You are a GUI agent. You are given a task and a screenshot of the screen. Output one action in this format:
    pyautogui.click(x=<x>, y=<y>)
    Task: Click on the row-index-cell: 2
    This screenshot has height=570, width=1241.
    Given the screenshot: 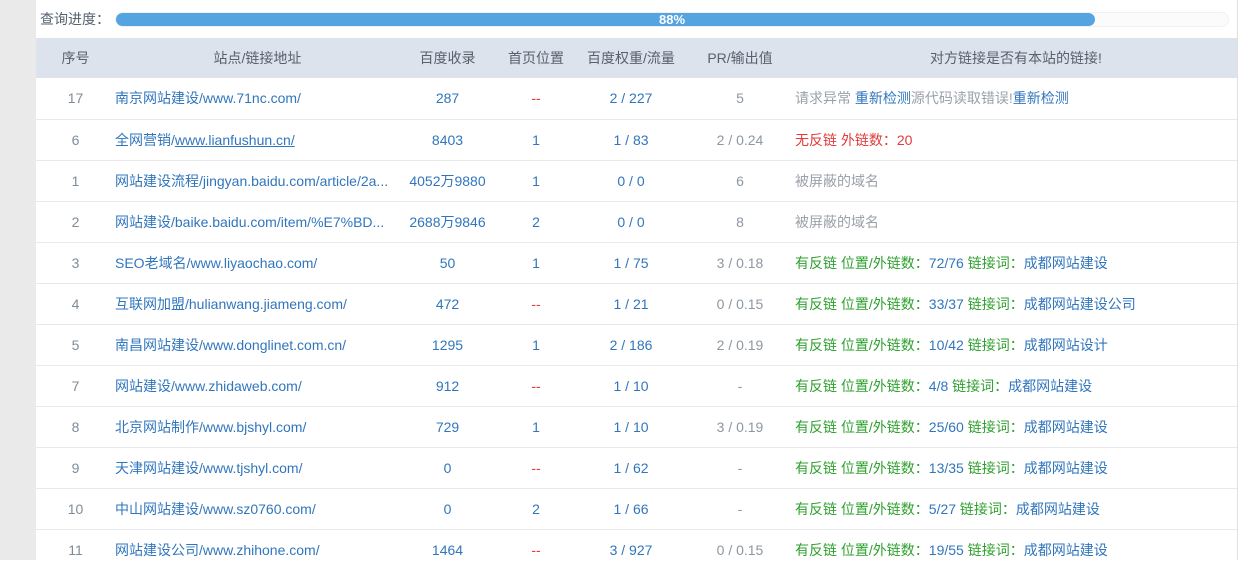 What is the action you would take?
    pyautogui.click(x=75, y=221)
    